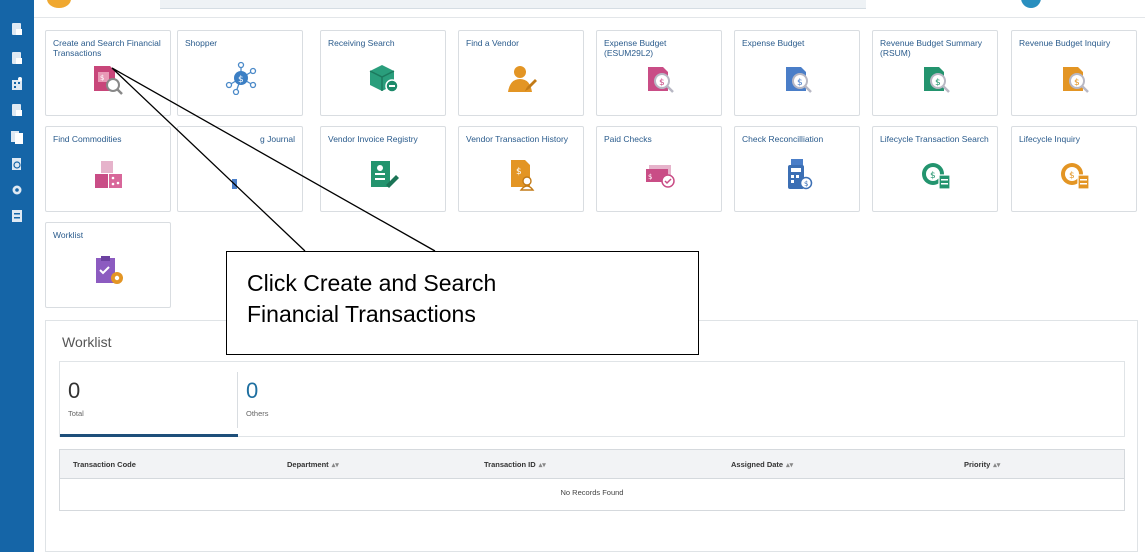  What do you see at coordinates (635, 48) in the screenshot?
I see `tile-label: Expense Budget (ESUM29L2)` at bounding box center [635, 48].